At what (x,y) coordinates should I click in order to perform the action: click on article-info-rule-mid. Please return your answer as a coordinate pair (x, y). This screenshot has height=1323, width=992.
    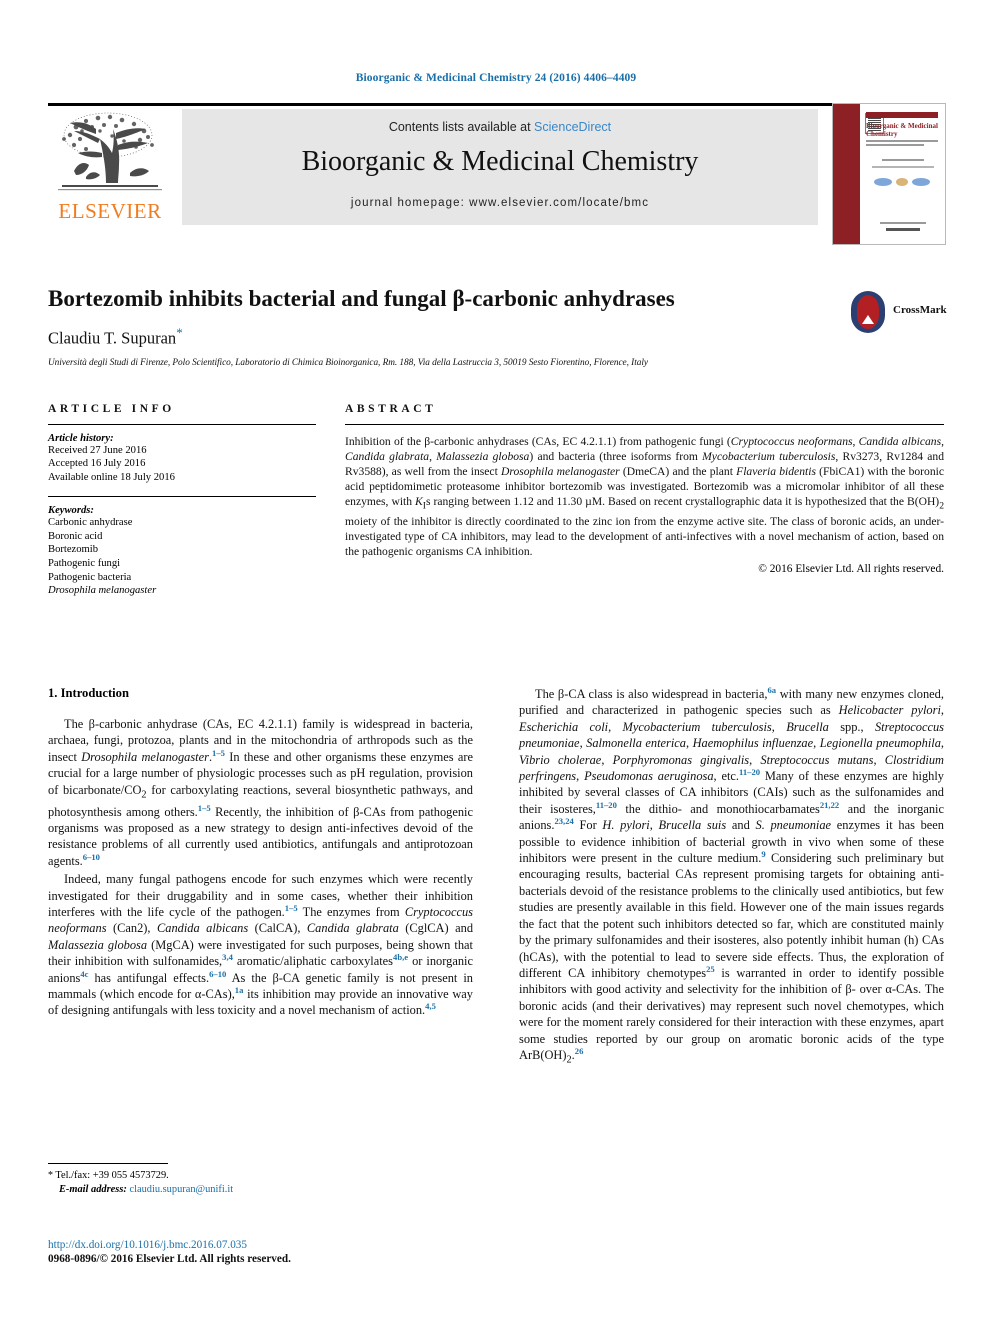
    Looking at the image, I should click on (182, 497).